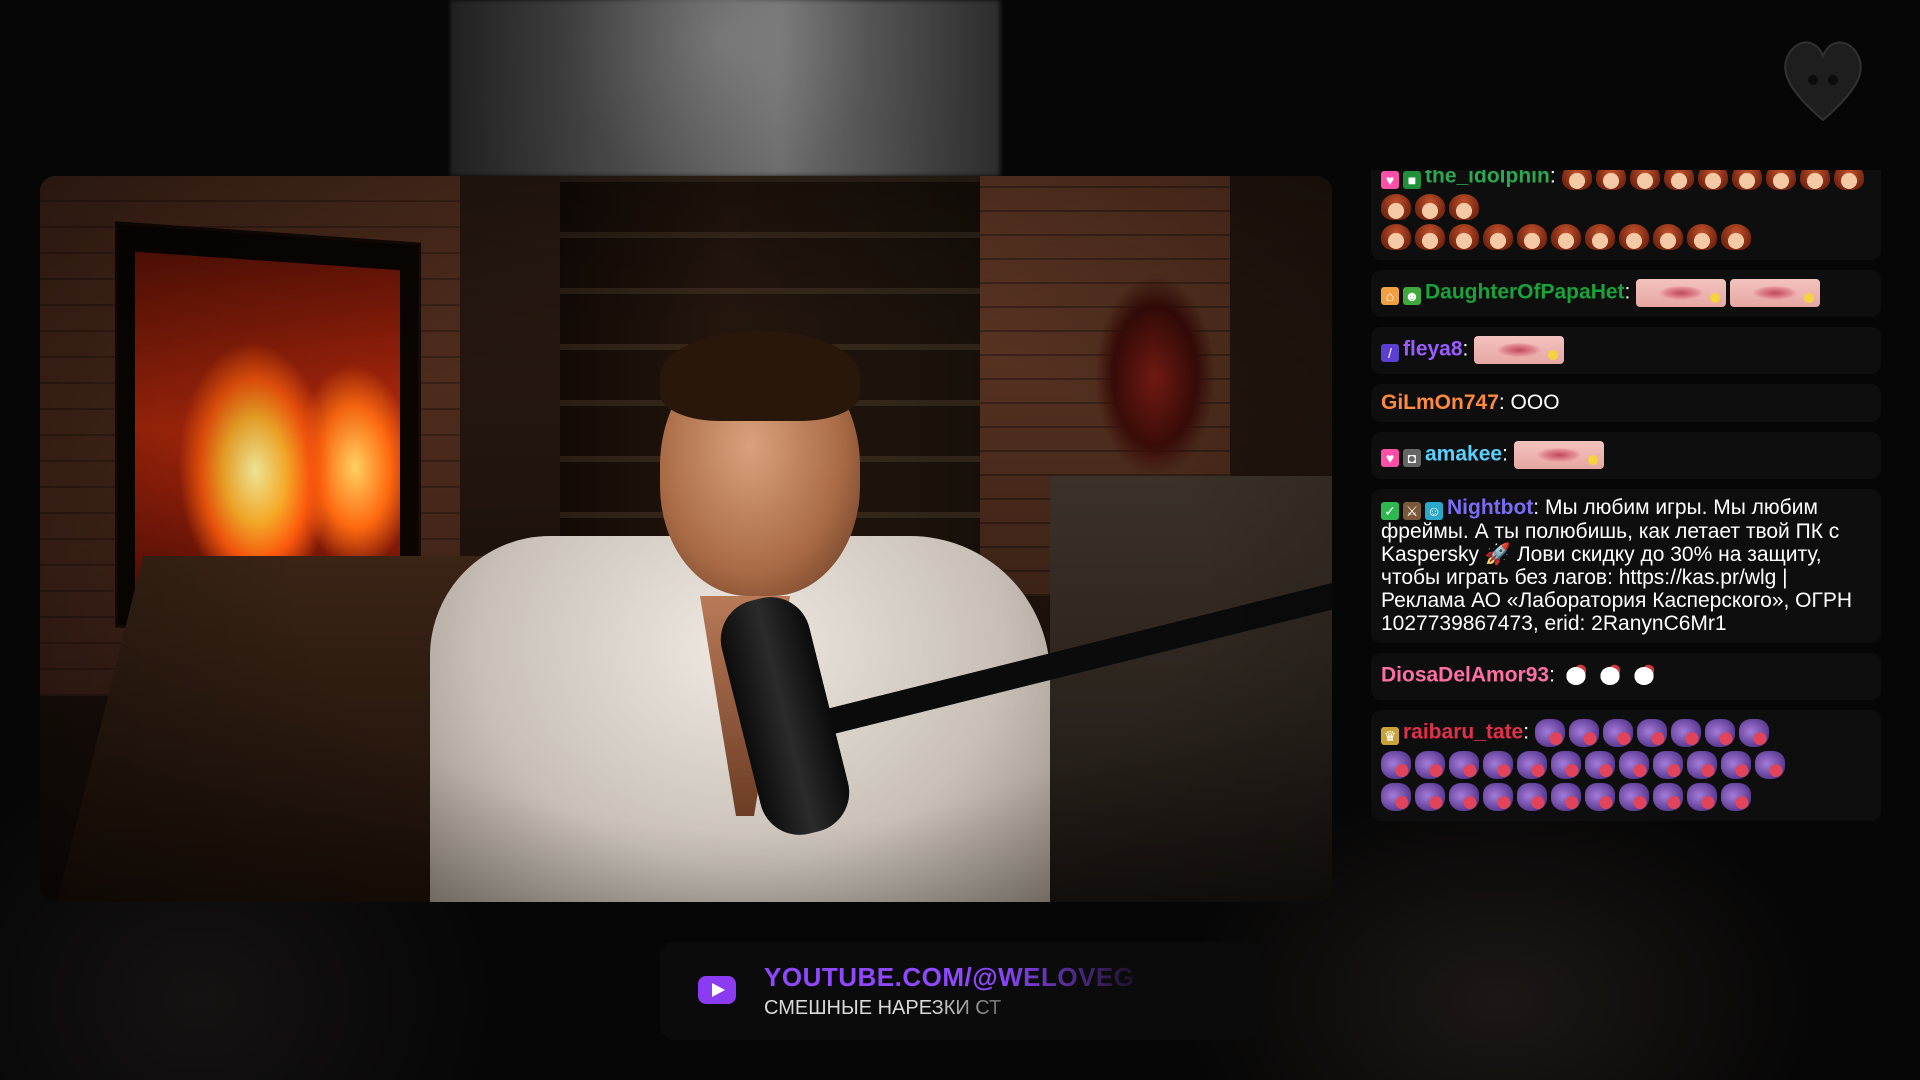 The image size is (1920, 1080). What do you see at coordinates (1525, 292) in the screenshot?
I see `chat-username: DaughterOfPapaHet` at bounding box center [1525, 292].